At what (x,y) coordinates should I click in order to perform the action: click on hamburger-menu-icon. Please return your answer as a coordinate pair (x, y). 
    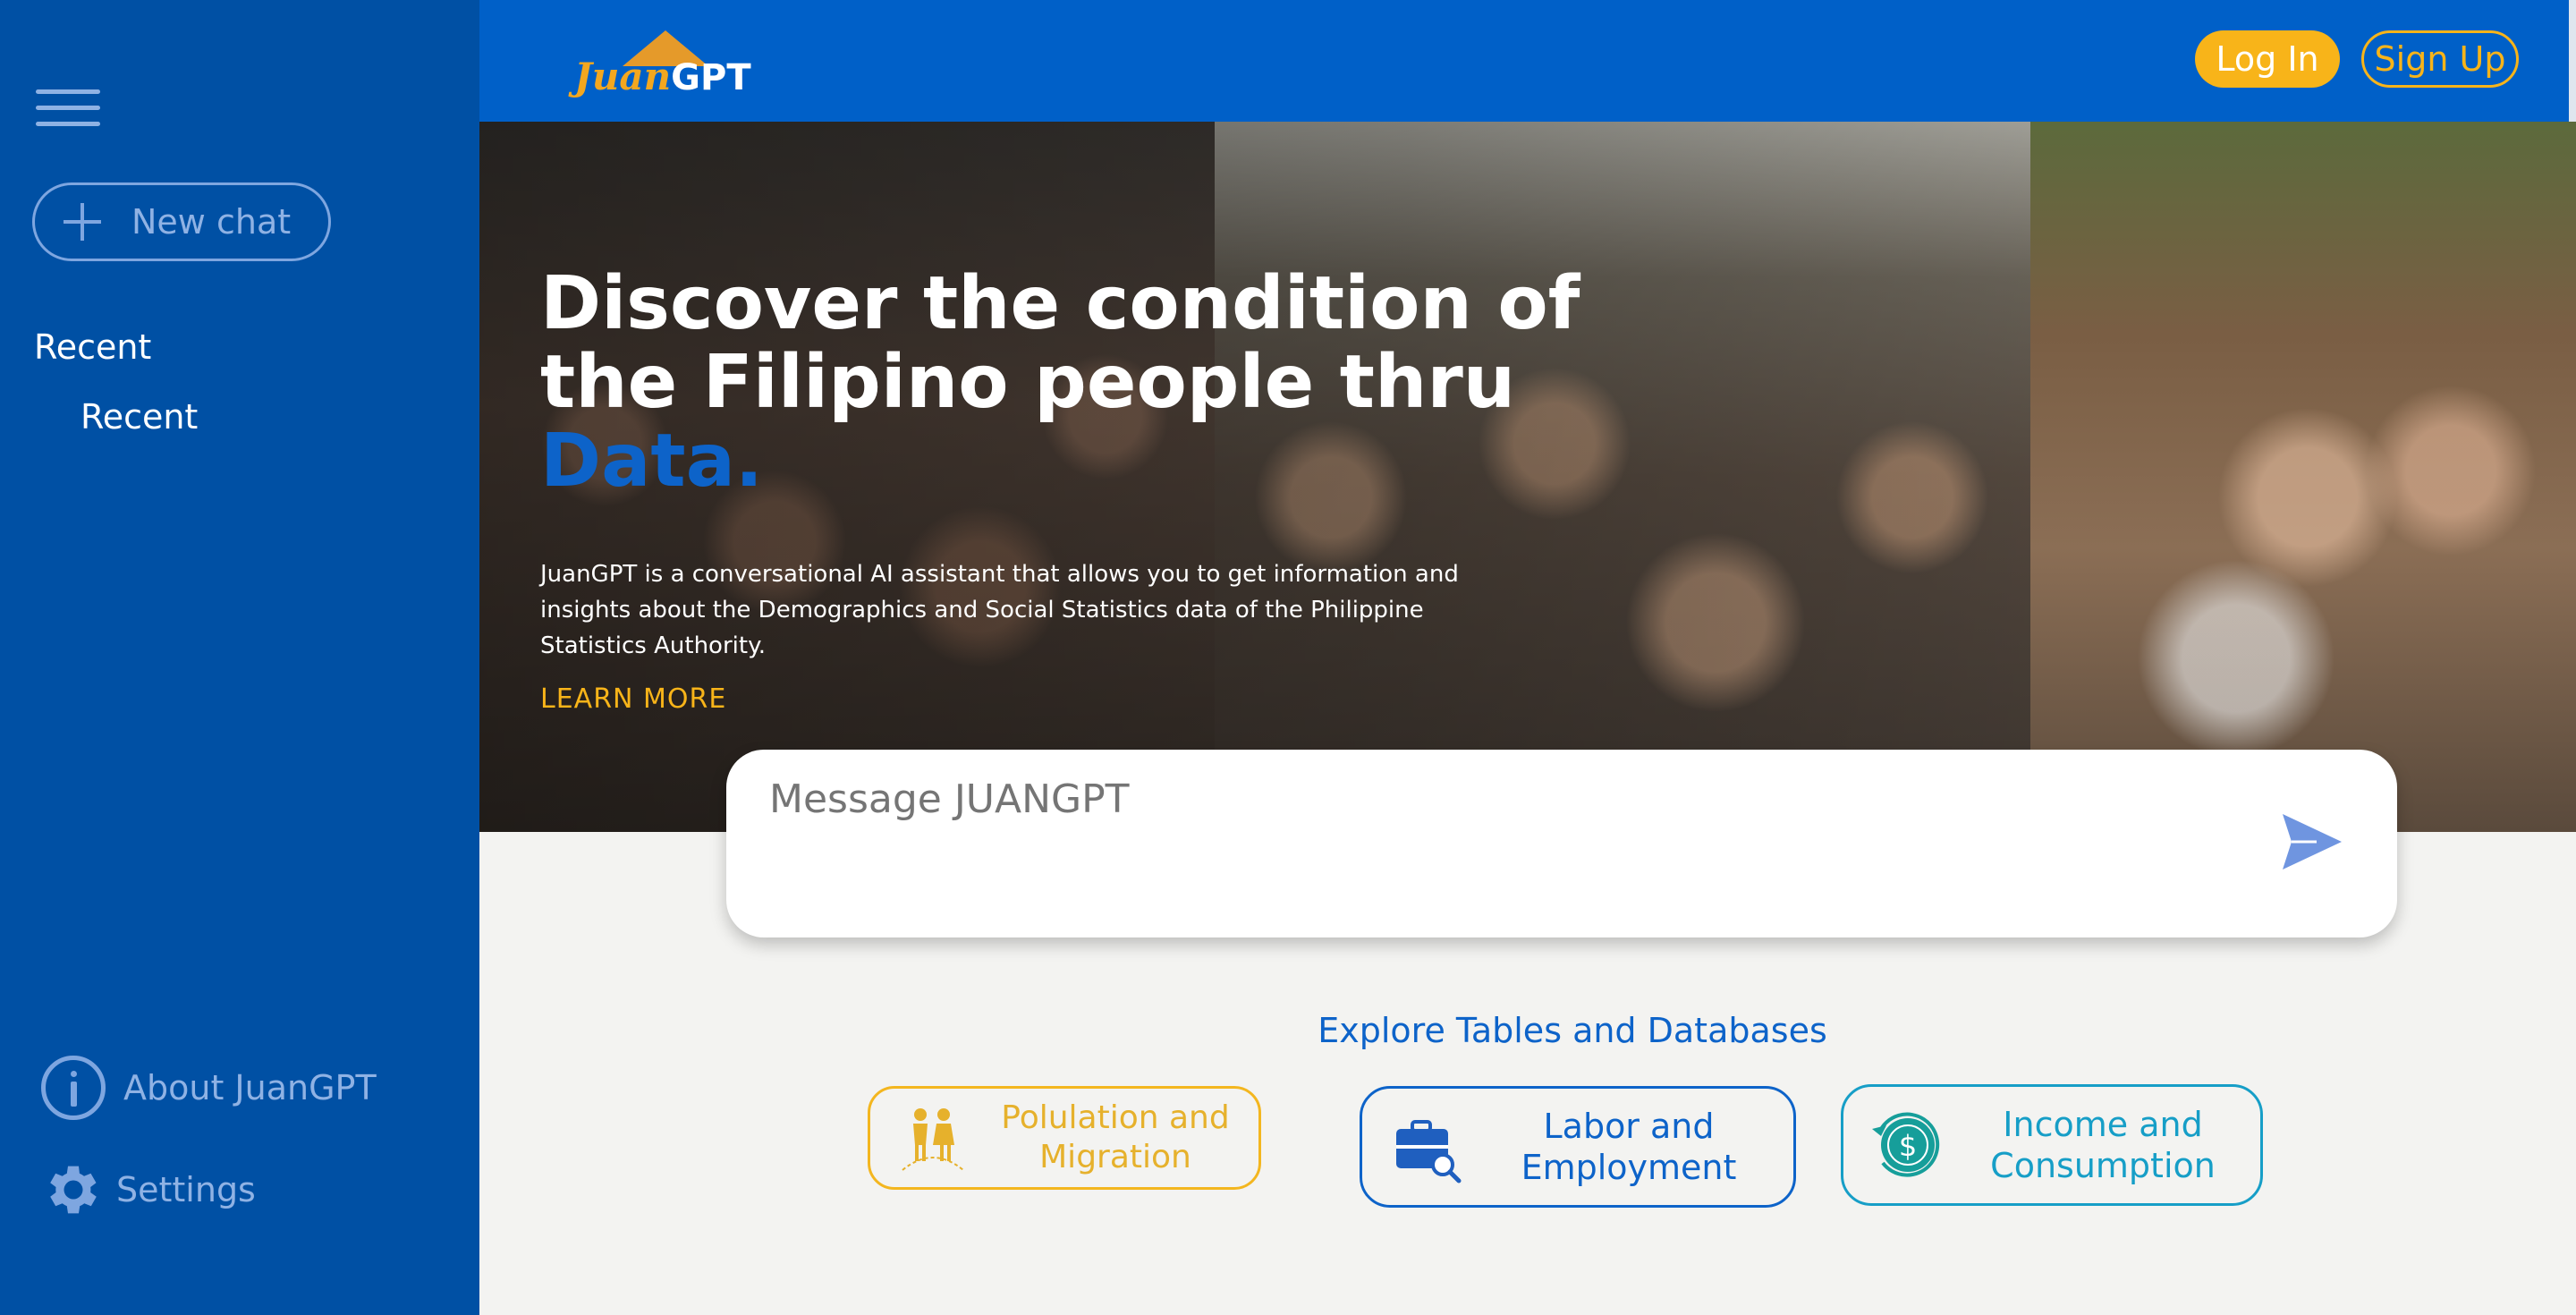
    Looking at the image, I should click on (68, 107).